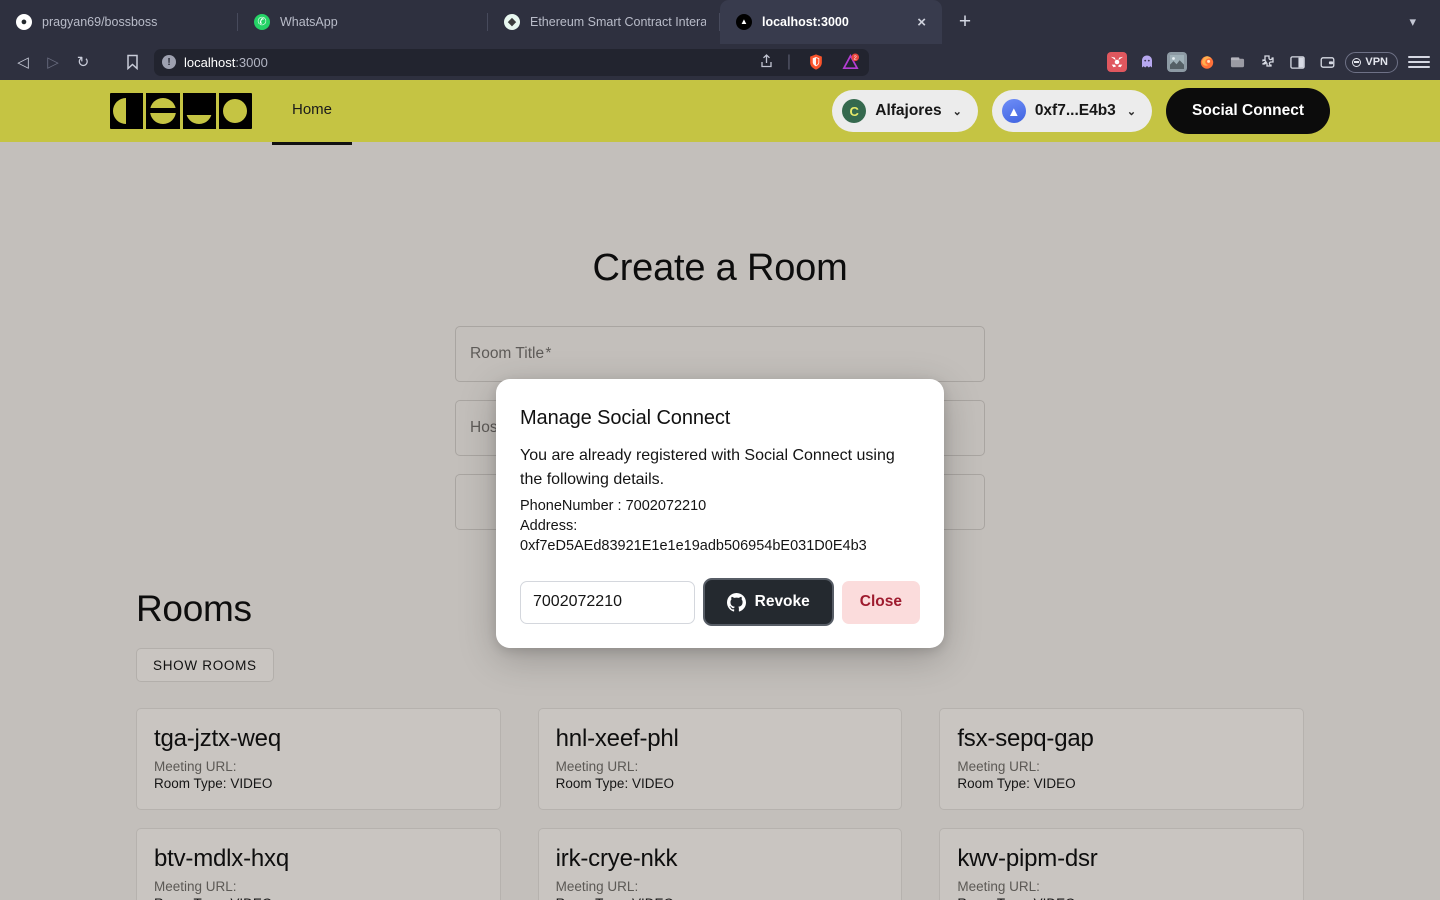 This screenshot has width=1440, height=900. I want to click on url-text: localhost:3000, so click(226, 62).